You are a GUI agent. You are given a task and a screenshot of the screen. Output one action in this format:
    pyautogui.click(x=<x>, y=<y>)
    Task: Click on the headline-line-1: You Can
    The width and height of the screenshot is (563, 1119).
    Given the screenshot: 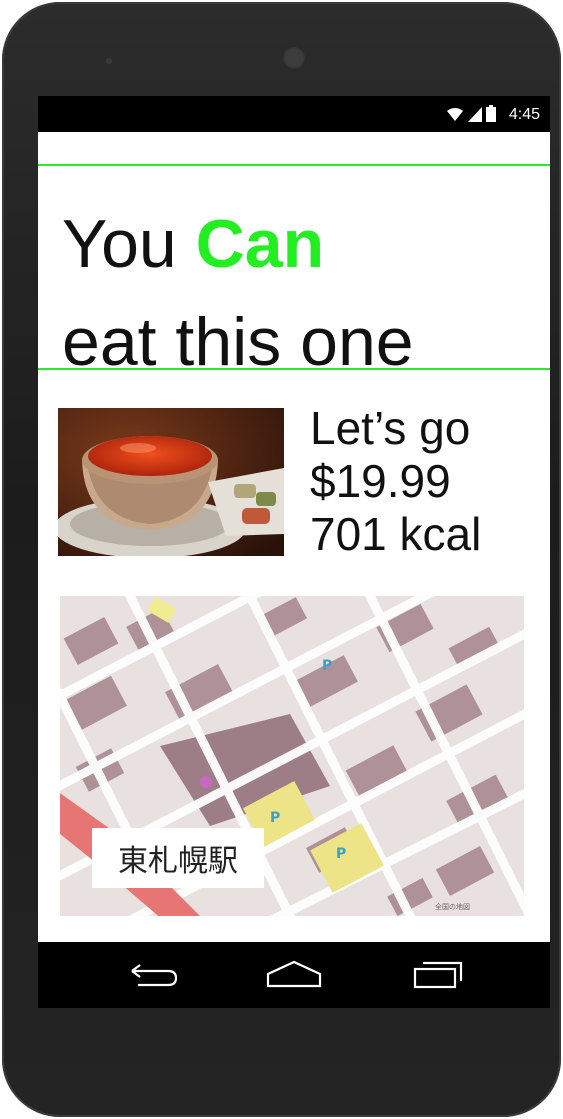 What is the action you would take?
    pyautogui.click(x=193, y=244)
    